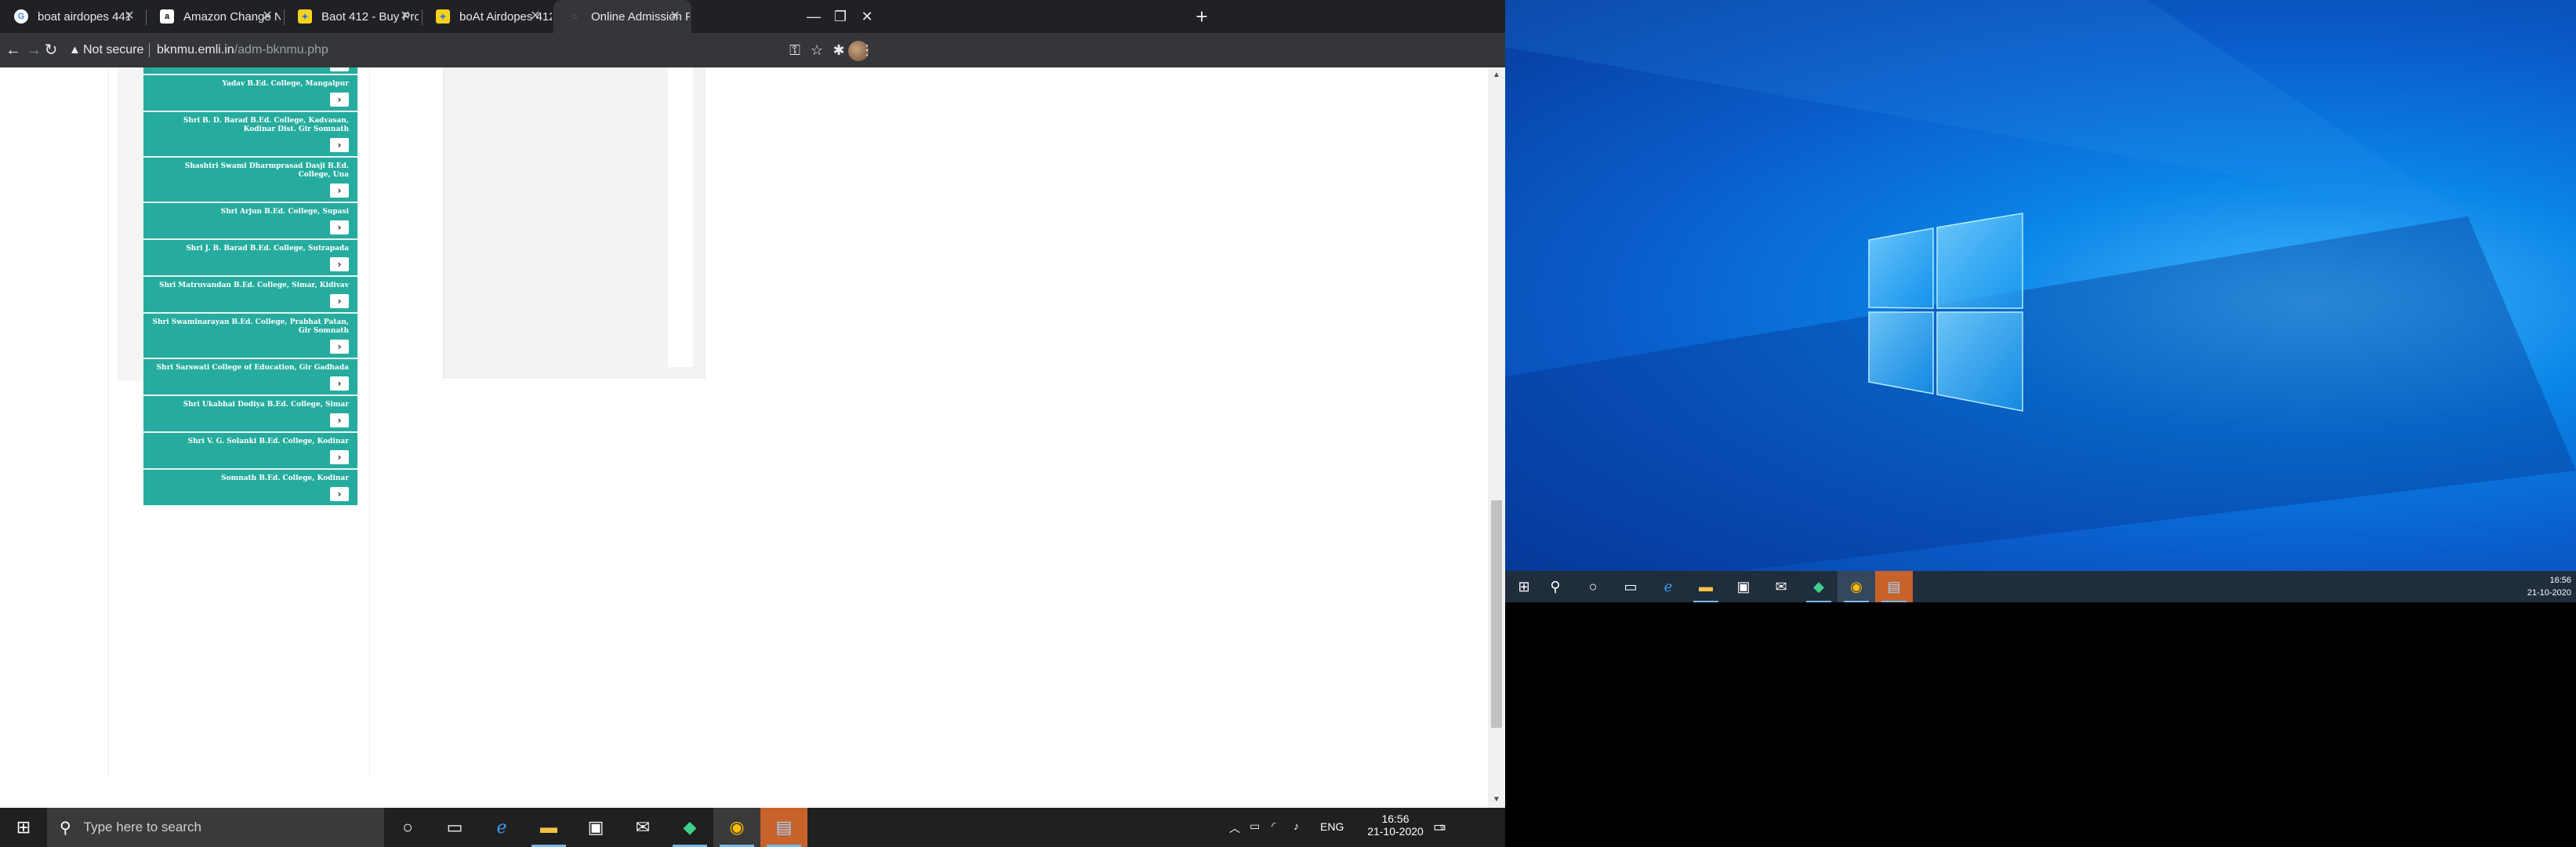  What do you see at coordinates (1980, 361) in the screenshot?
I see `logo-pane-bottom-right` at bounding box center [1980, 361].